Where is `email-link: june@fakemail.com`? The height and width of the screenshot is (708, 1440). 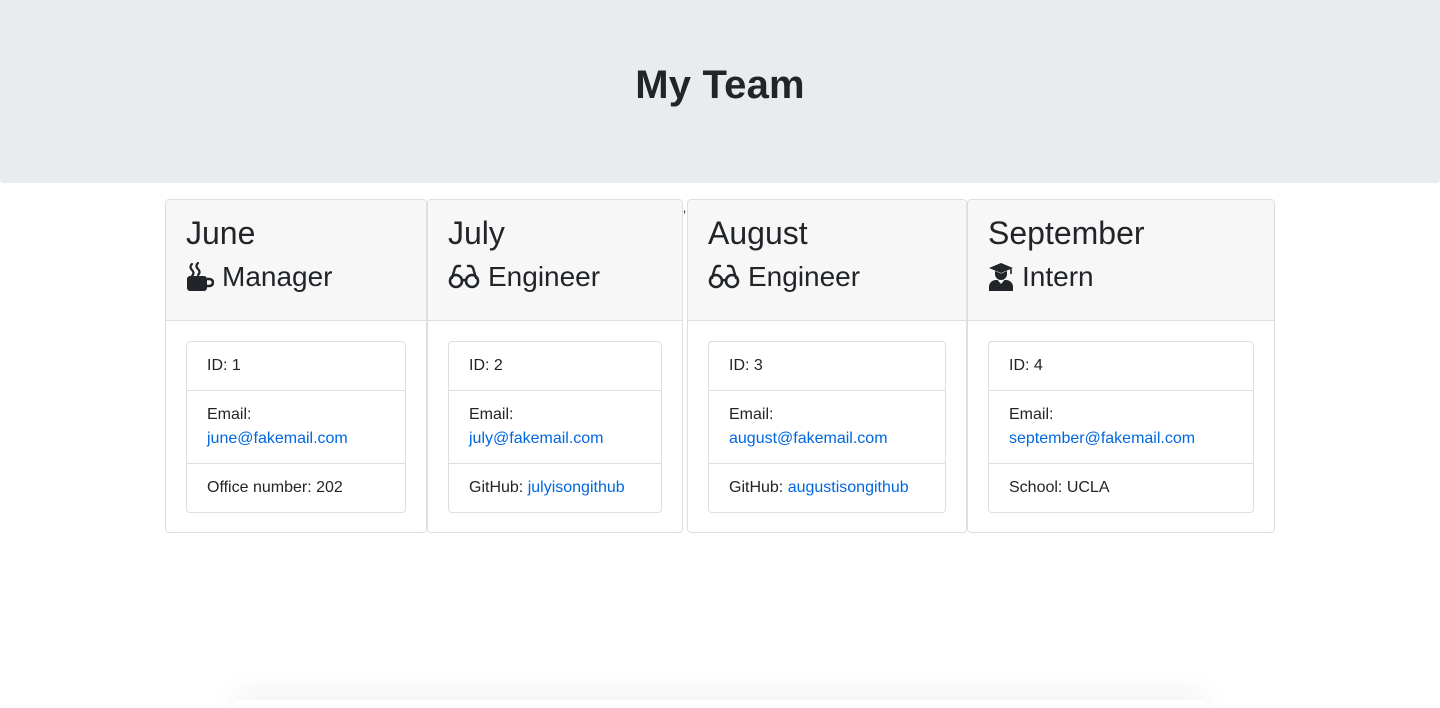
email-link: june@fakemail.com is located at coordinates (277, 438).